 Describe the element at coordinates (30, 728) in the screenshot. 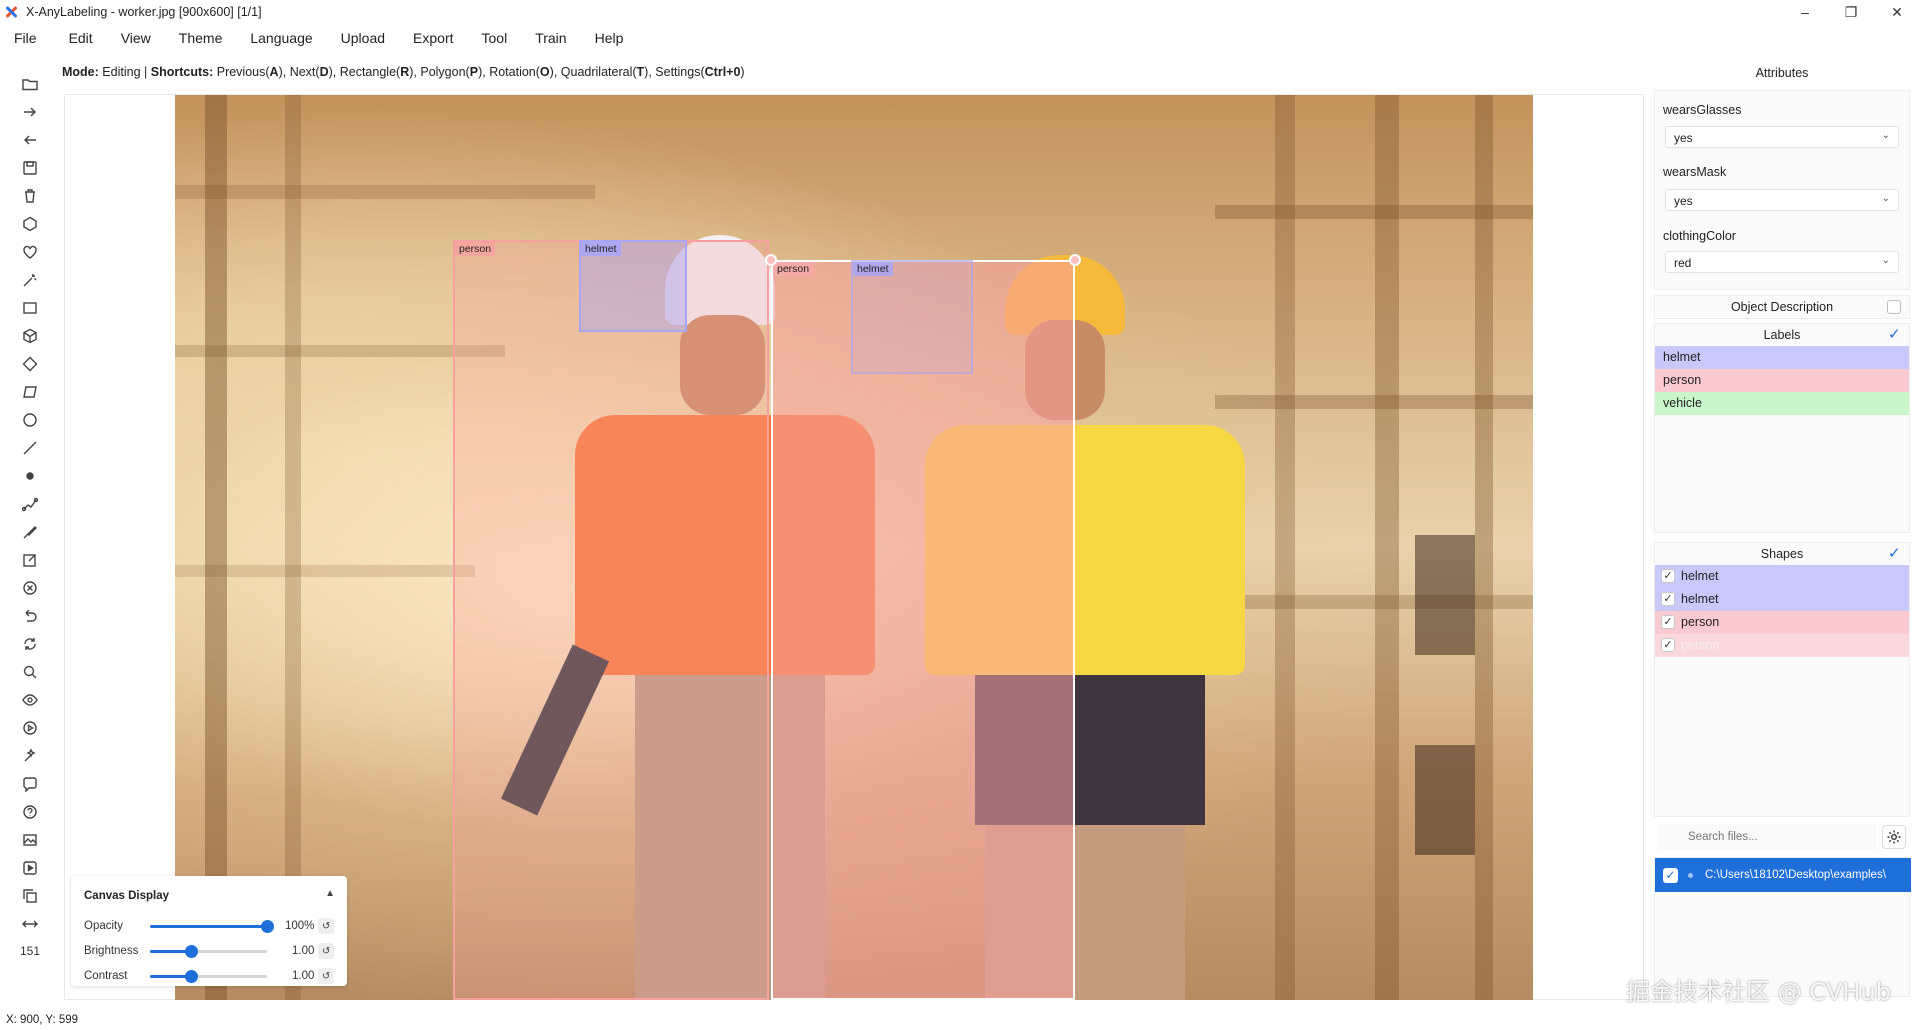

I see `play-tool-button` at that location.